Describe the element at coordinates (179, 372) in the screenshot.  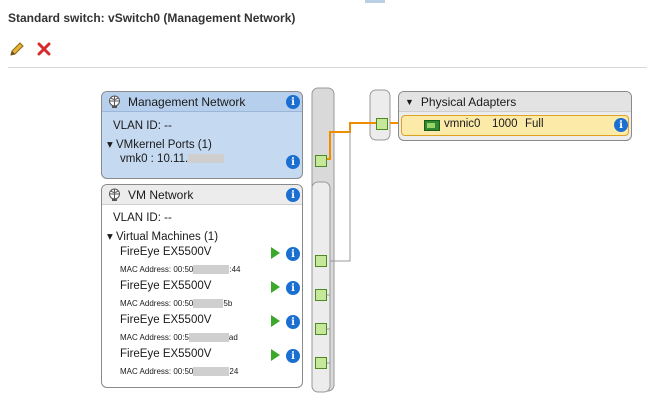
I see `vm-mac: MAC Address: 00:50 24` at that location.